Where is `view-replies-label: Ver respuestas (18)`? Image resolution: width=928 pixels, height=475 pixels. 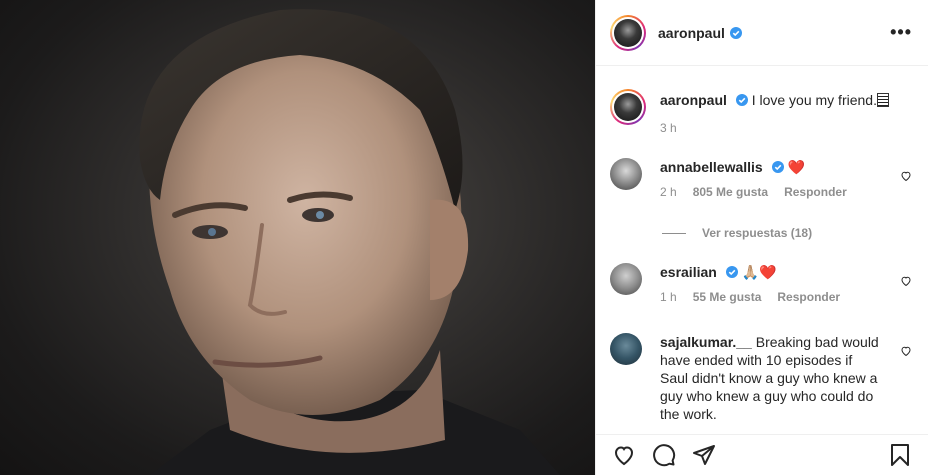 view-replies-label: Ver respuestas (18) is located at coordinates (757, 233).